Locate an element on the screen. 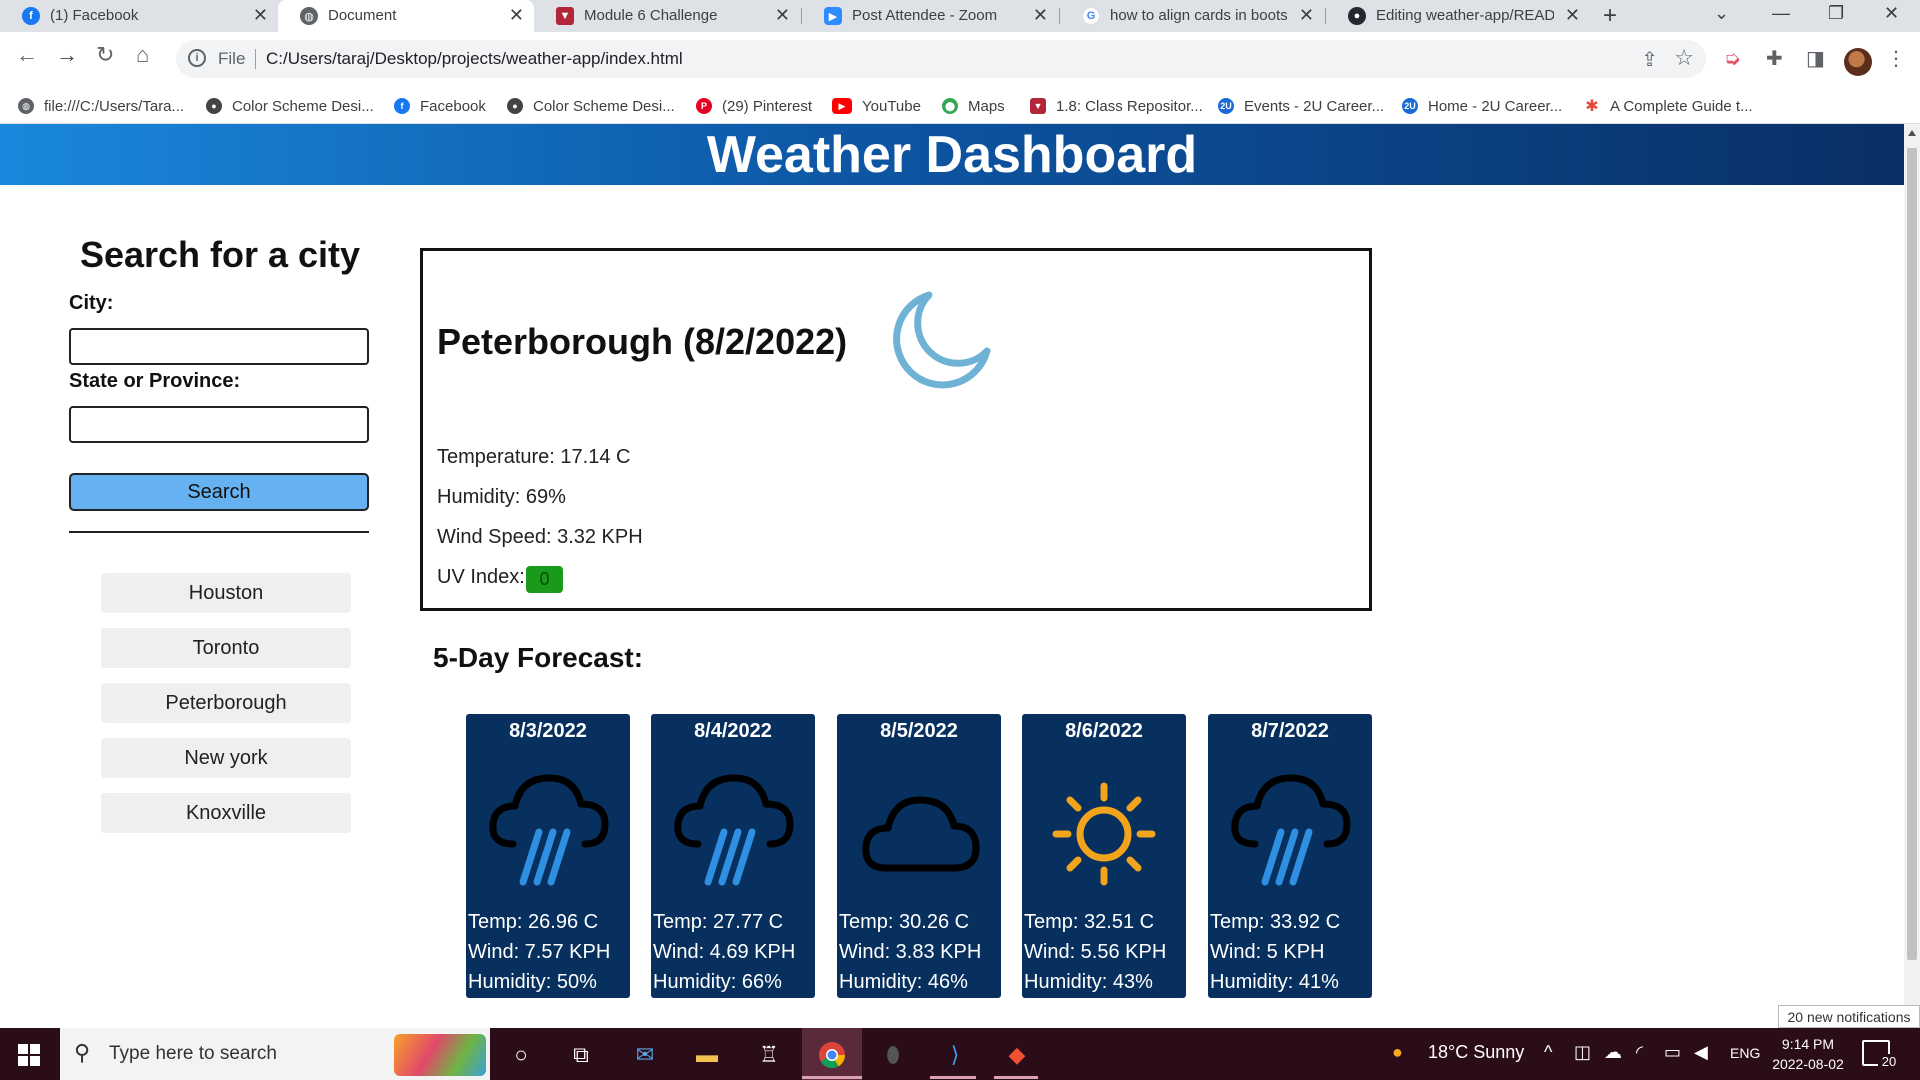 This screenshot has width=1920, height=1080. task-view-icon: ⧉ is located at coordinates (581, 1055).